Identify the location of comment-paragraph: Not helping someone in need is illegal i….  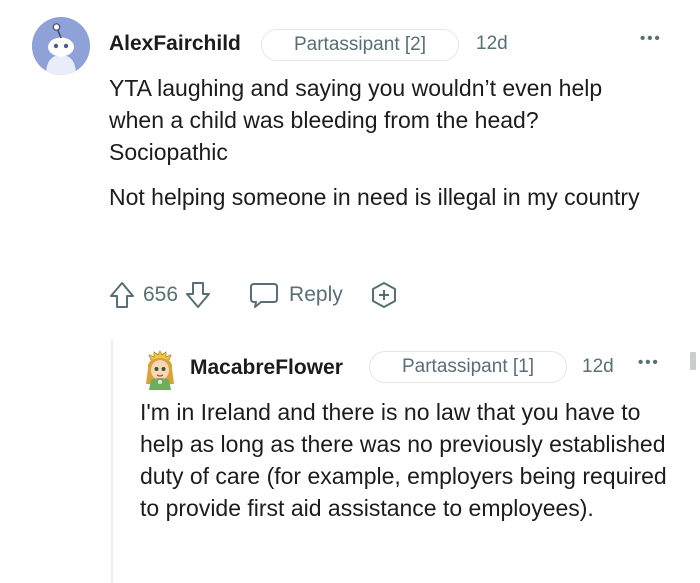
(374, 197).